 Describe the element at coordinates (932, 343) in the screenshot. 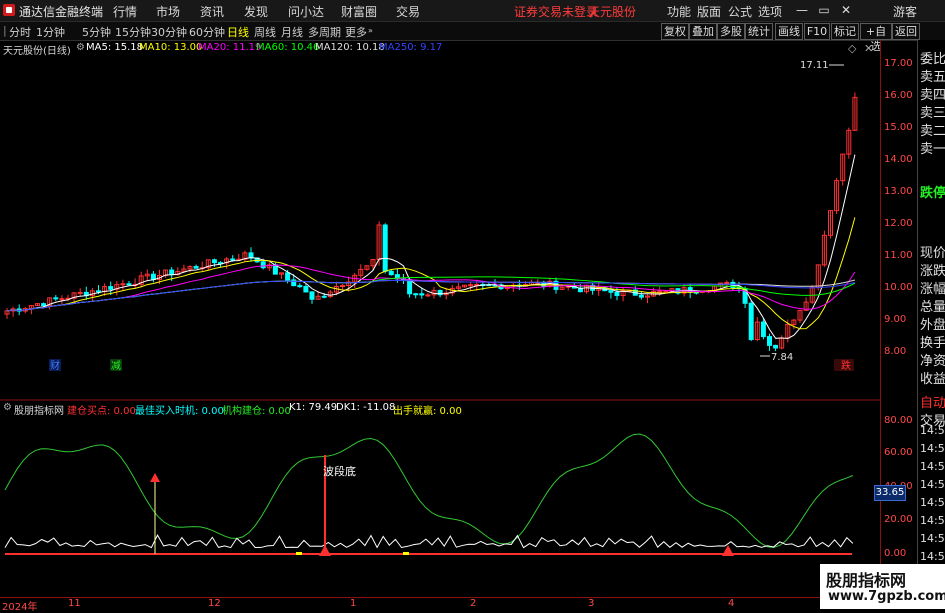

I see `panel-turnover: 换手` at that location.